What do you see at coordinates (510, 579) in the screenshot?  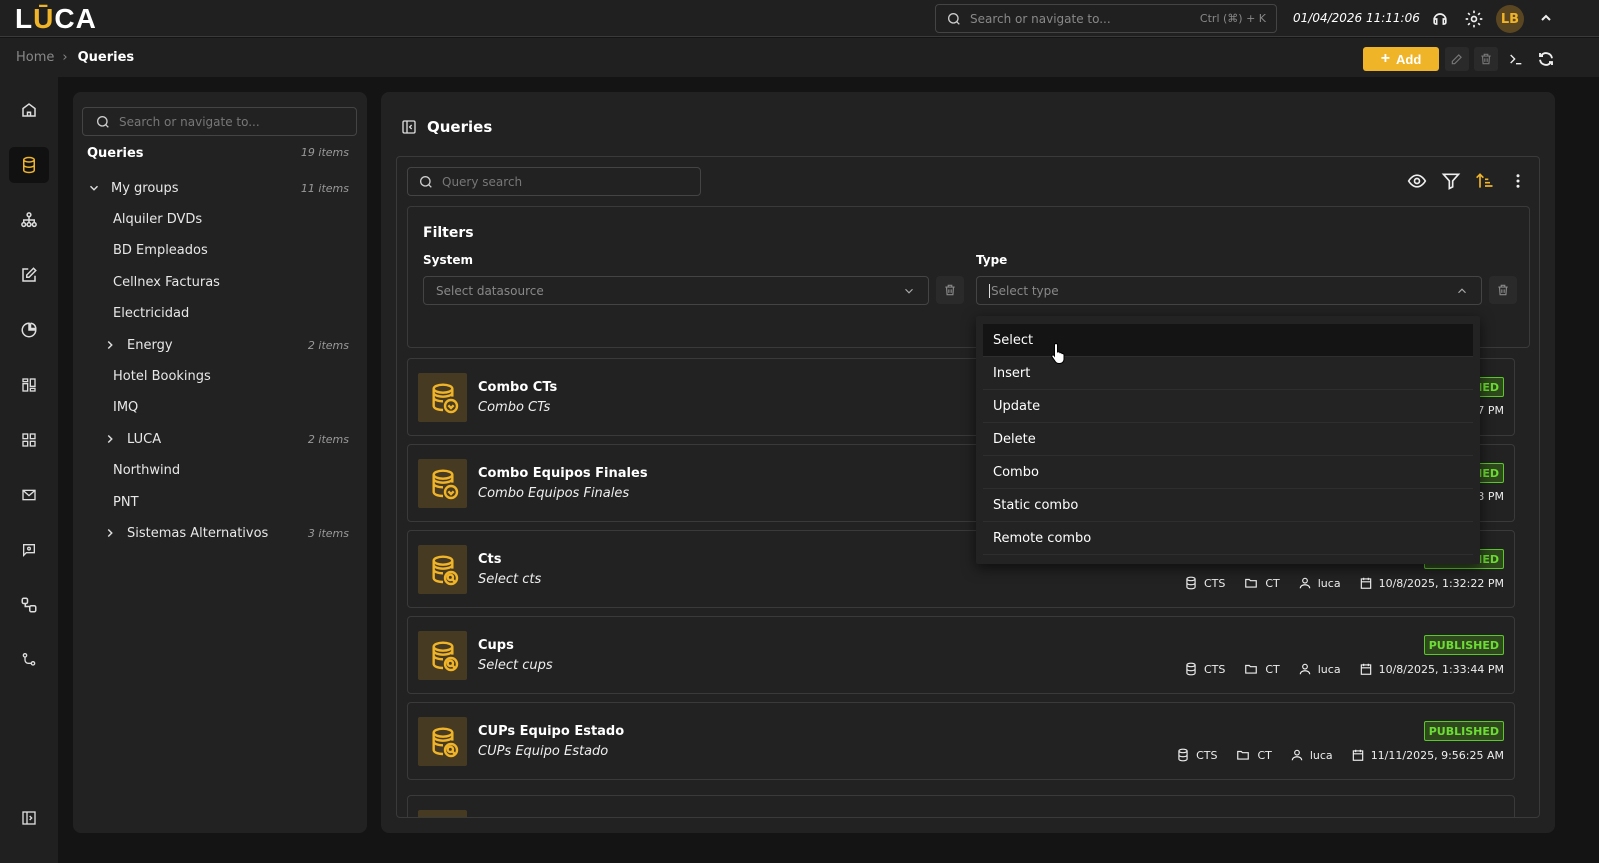 I see `query-description: Select cts` at bounding box center [510, 579].